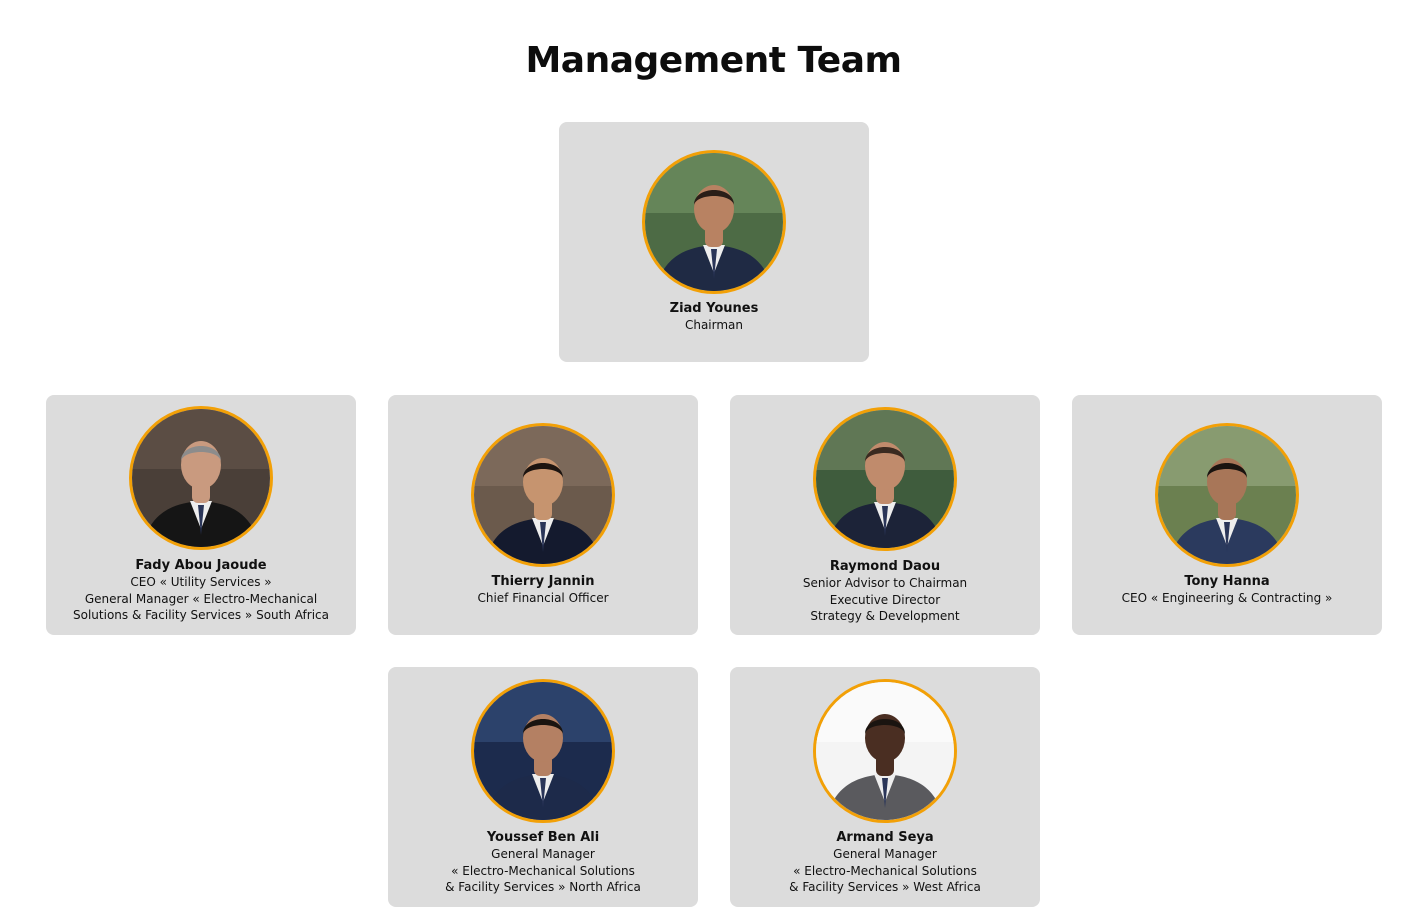 The image size is (1427, 917). I want to click on member-card: Ziad Younes Chairman, so click(714, 242).